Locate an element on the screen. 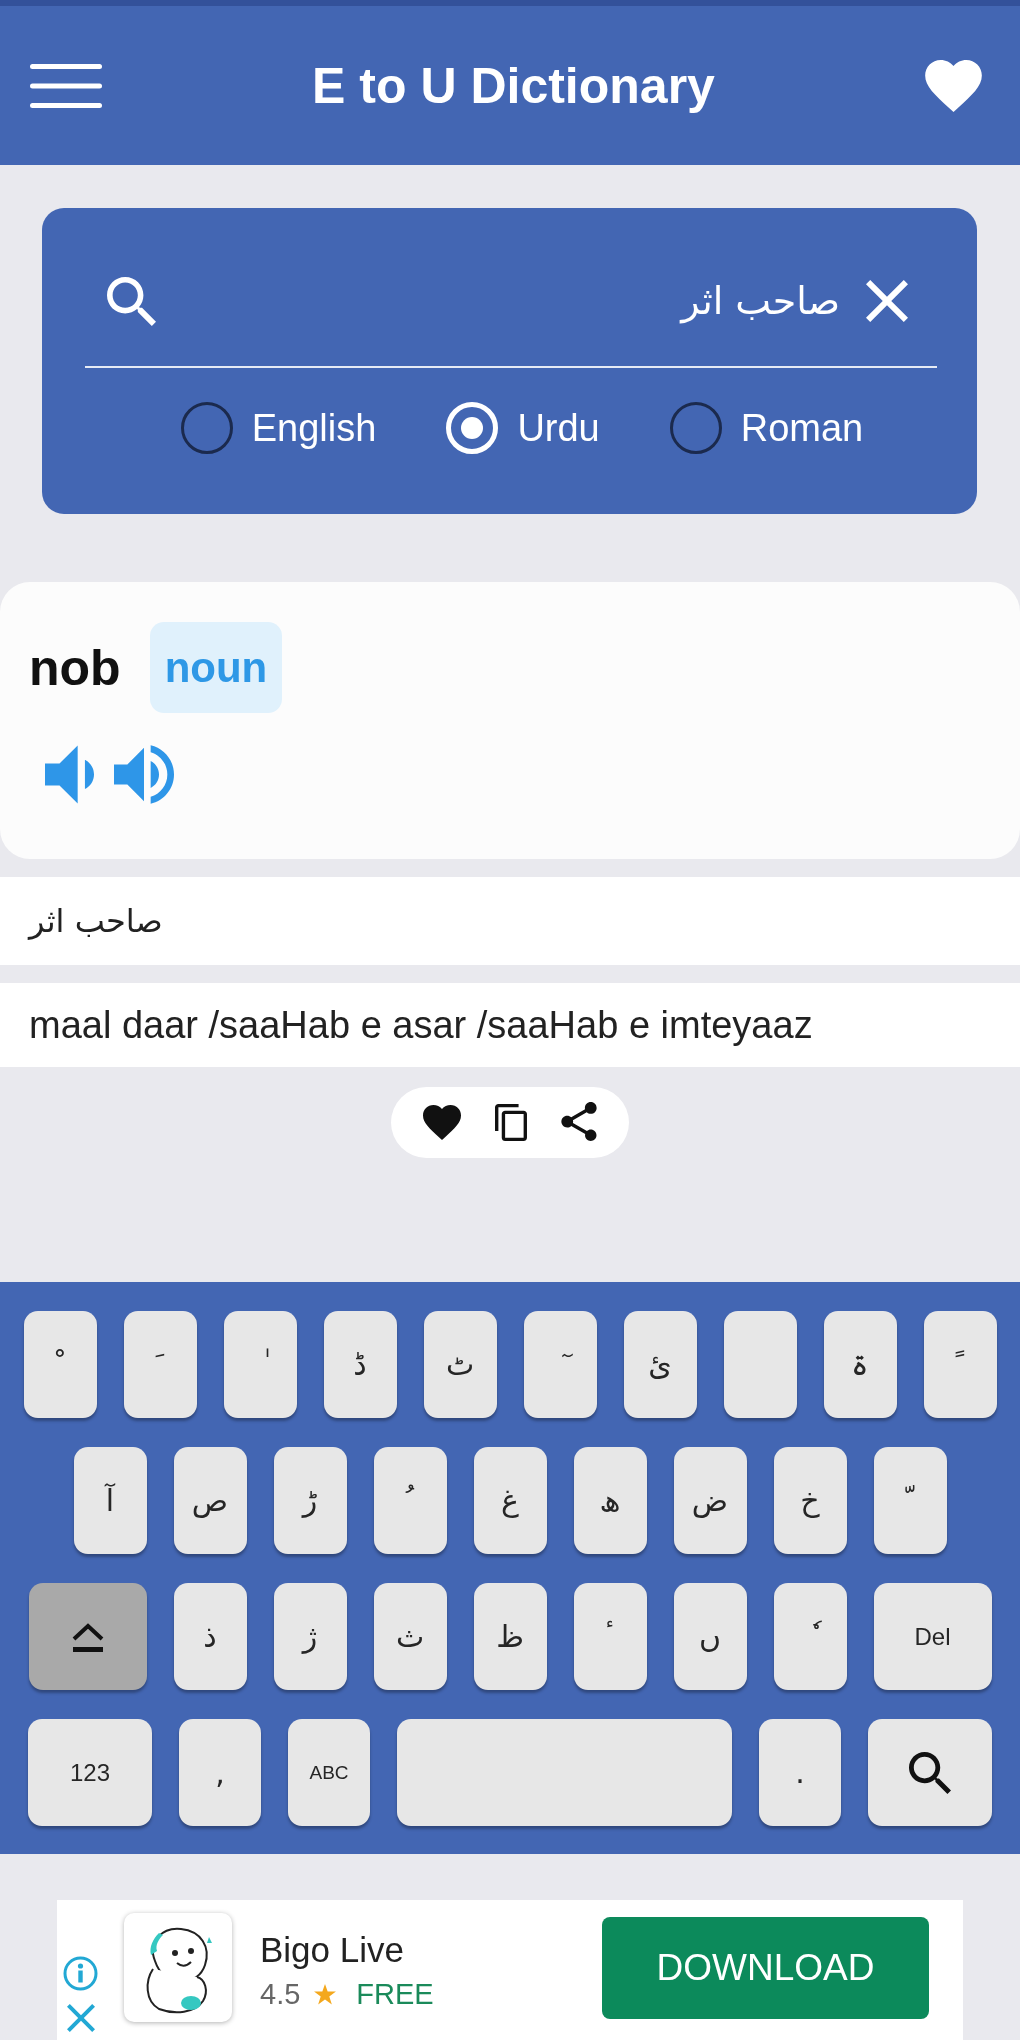 Image resolution: width=1020 pixels, height=2040 pixels. download-button: DOWNLOAD is located at coordinates (765, 1968).